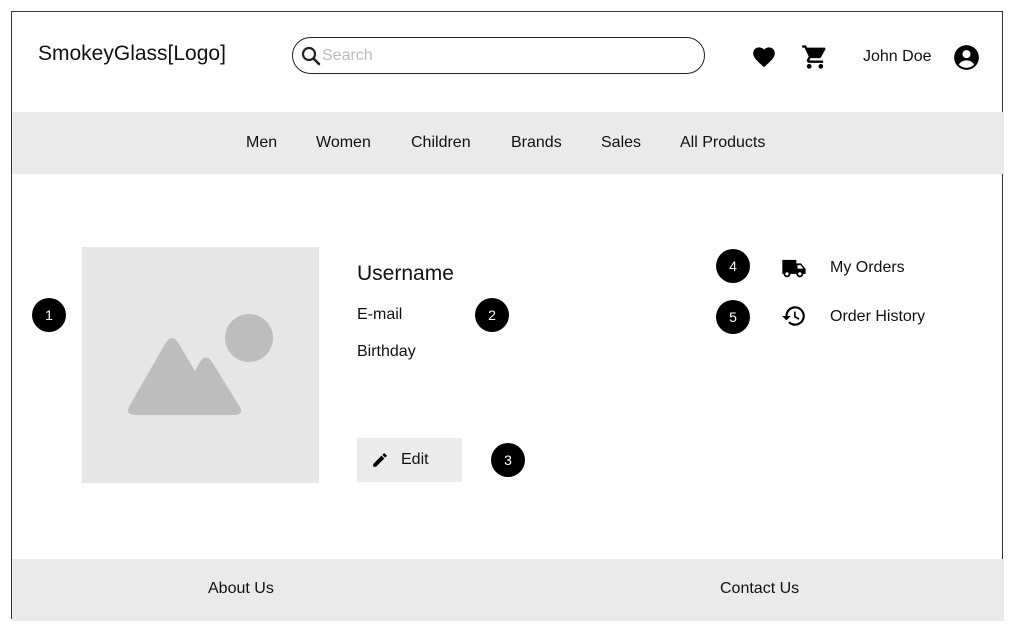  I want to click on annotation-badge-2: 2, so click(492, 315).